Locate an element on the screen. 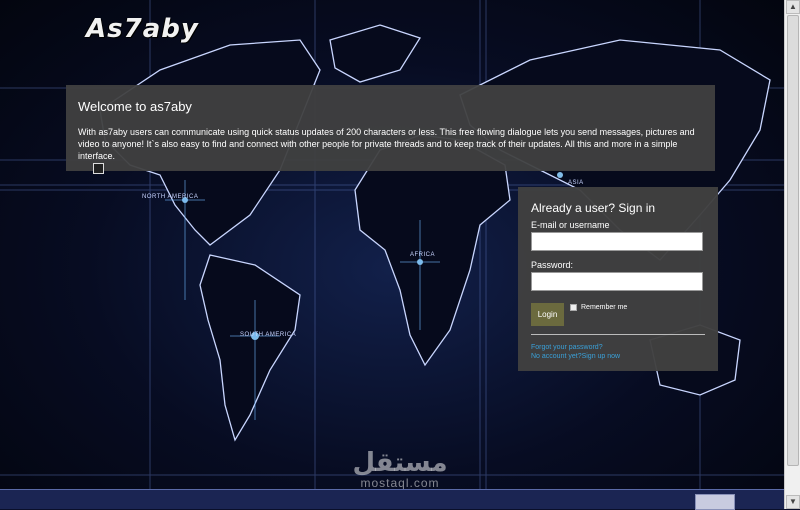 Image resolution: width=800 pixels, height=510 pixels. footer-widget is located at coordinates (715, 502).